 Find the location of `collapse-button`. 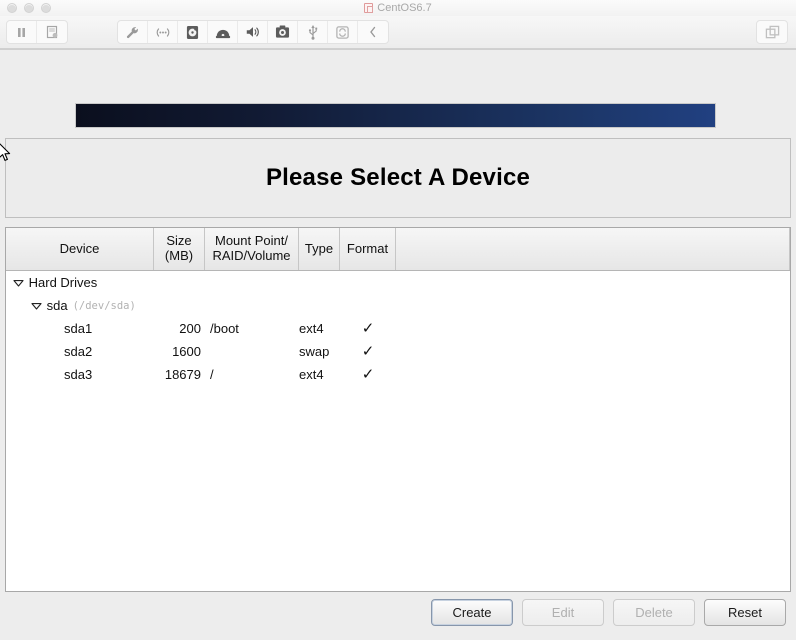

collapse-button is located at coordinates (373, 32).